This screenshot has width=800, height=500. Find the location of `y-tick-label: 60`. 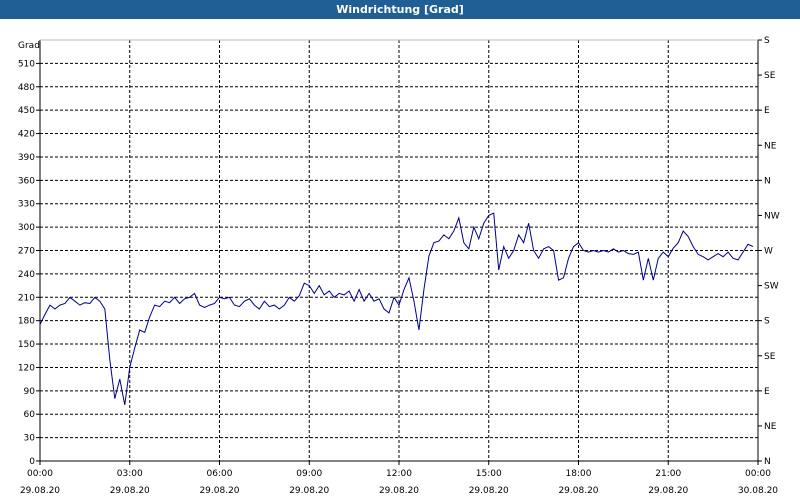

y-tick-label: 60 is located at coordinates (30, 415).